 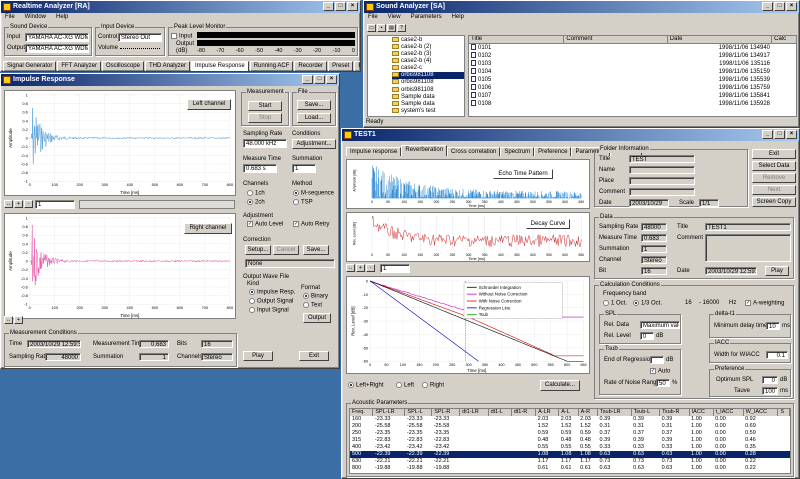 I want to click on file-row: 0101 1998/11/06 134940, so click(x=632, y=48).